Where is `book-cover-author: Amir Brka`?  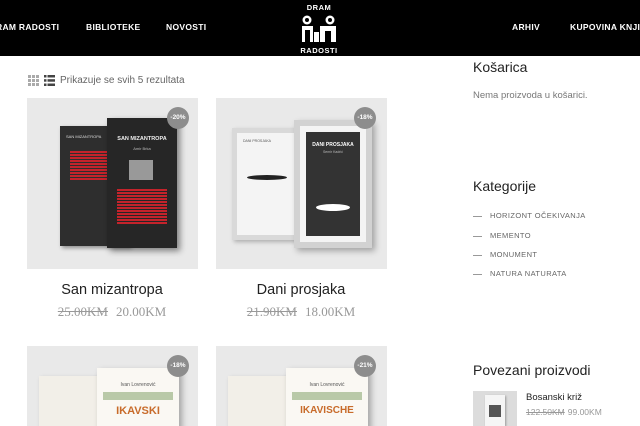 book-cover-author: Amir Brka is located at coordinates (142, 148).